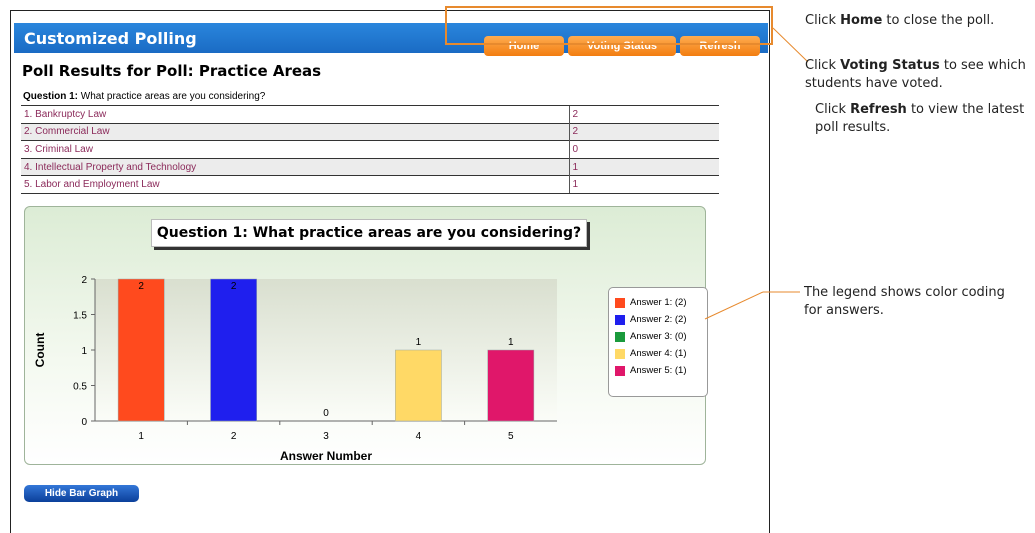 This screenshot has width=1035, height=533. What do you see at coordinates (110, 38) in the screenshot?
I see `app-title: Customized Polling` at bounding box center [110, 38].